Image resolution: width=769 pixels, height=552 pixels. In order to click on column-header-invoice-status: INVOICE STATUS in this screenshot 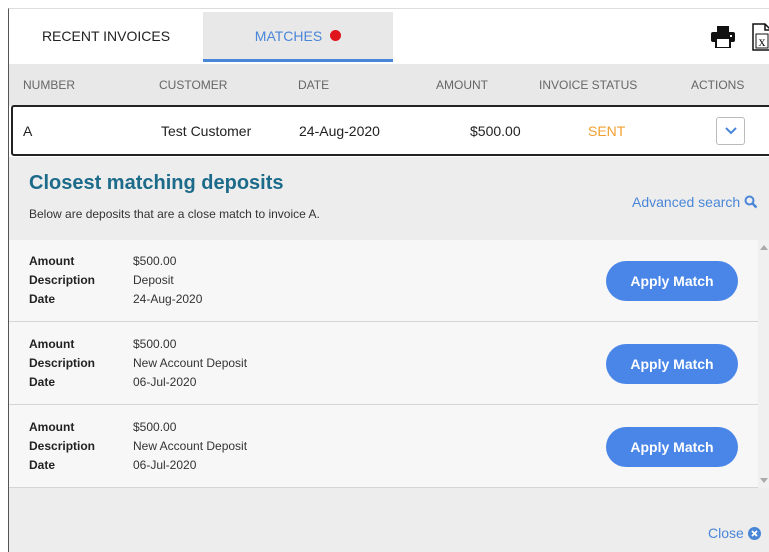, I will do `click(588, 85)`.